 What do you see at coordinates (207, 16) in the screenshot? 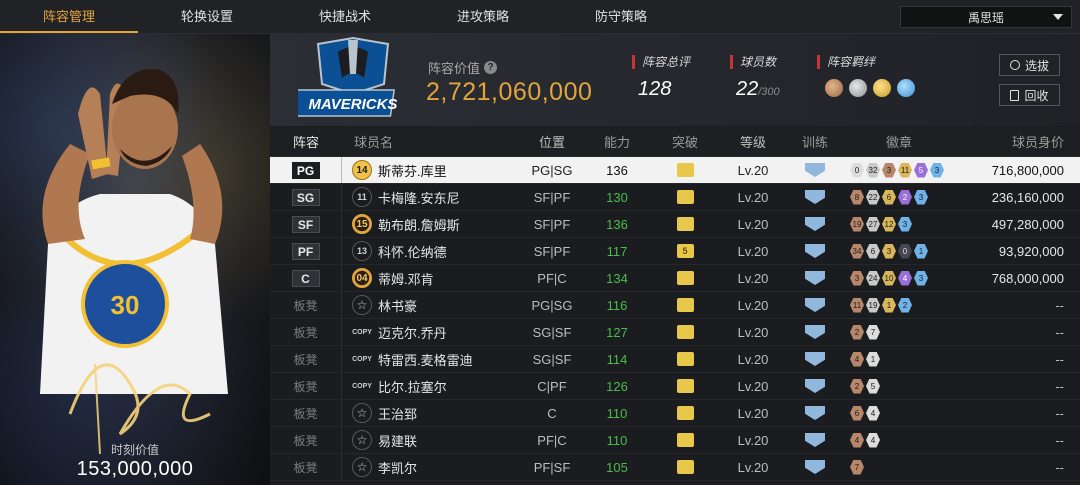
I see `tab-rotation-settings: 轮换设置` at bounding box center [207, 16].